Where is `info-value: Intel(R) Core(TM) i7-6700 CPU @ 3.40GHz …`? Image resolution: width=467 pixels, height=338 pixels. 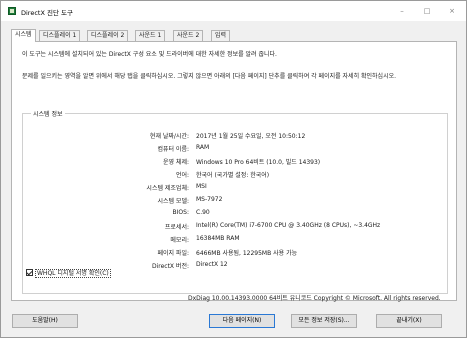
info-value: Intel(R) Core(TM) i7-6700 CPU @ 3.40GHz … is located at coordinates (288, 225).